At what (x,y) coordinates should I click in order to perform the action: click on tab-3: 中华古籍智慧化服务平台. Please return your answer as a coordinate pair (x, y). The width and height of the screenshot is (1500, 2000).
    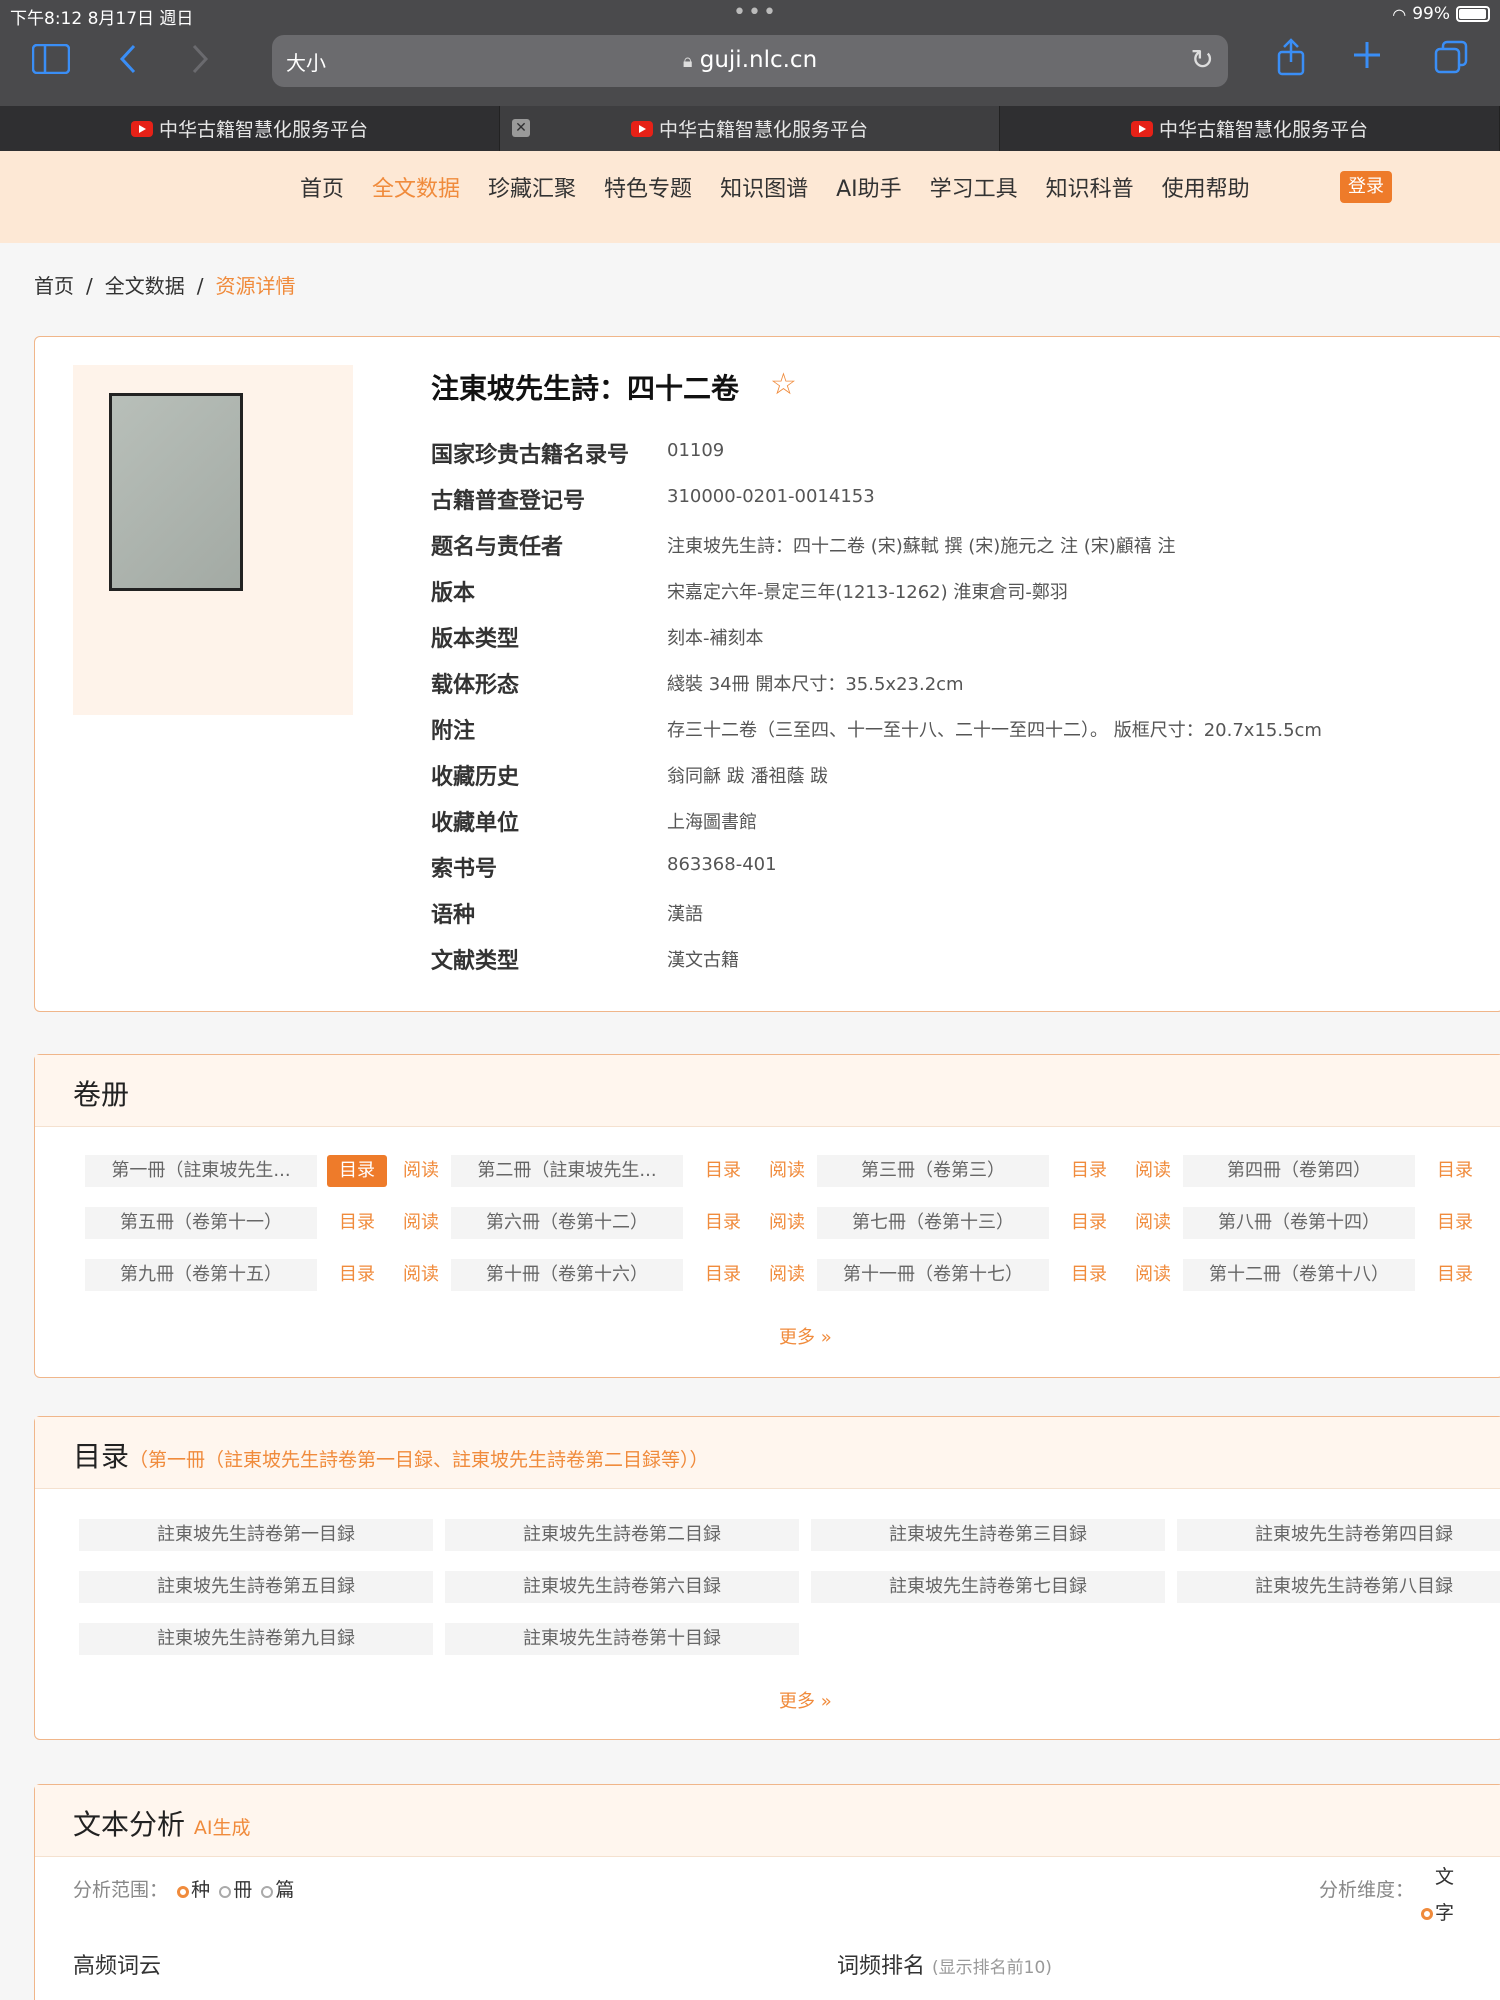
    Looking at the image, I should click on (1250, 128).